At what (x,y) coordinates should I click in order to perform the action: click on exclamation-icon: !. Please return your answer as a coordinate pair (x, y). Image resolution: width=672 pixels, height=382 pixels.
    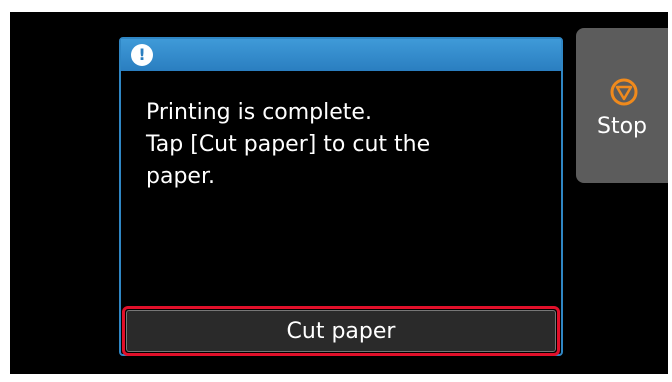
    Looking at the image, I should click on (142, 55).